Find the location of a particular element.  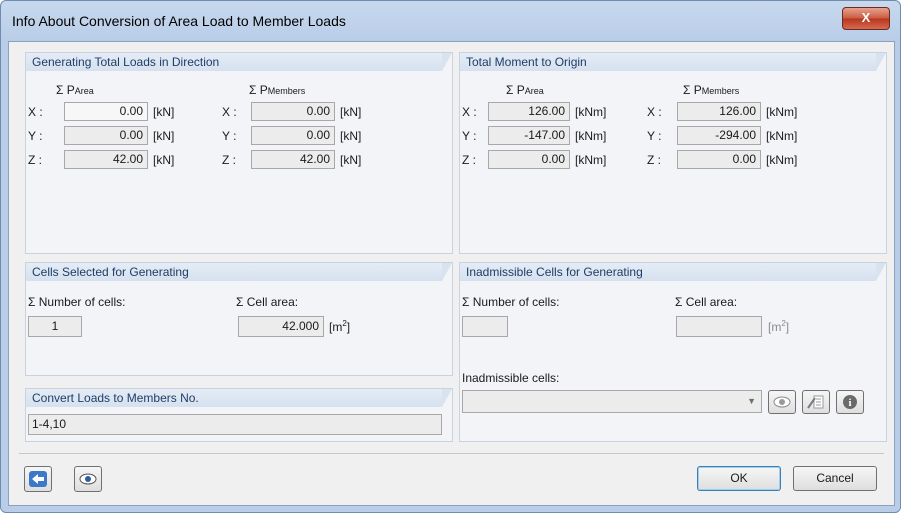

number-of-cells-field is located at coordinates (485, 326).